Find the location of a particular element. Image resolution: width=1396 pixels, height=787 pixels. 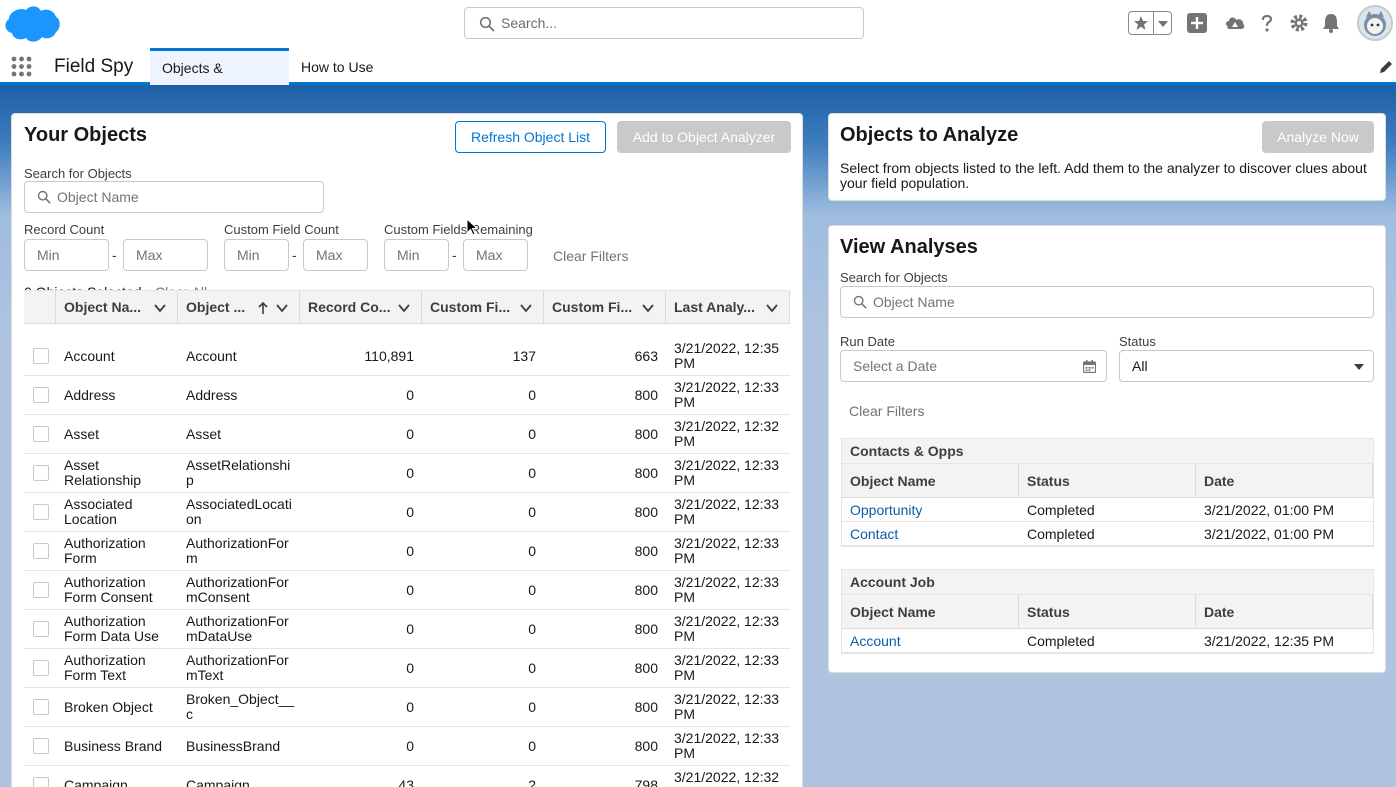

app-nav-bar: Field Spy Objects & Analysis How to Use is located at coordinates (698, 79).